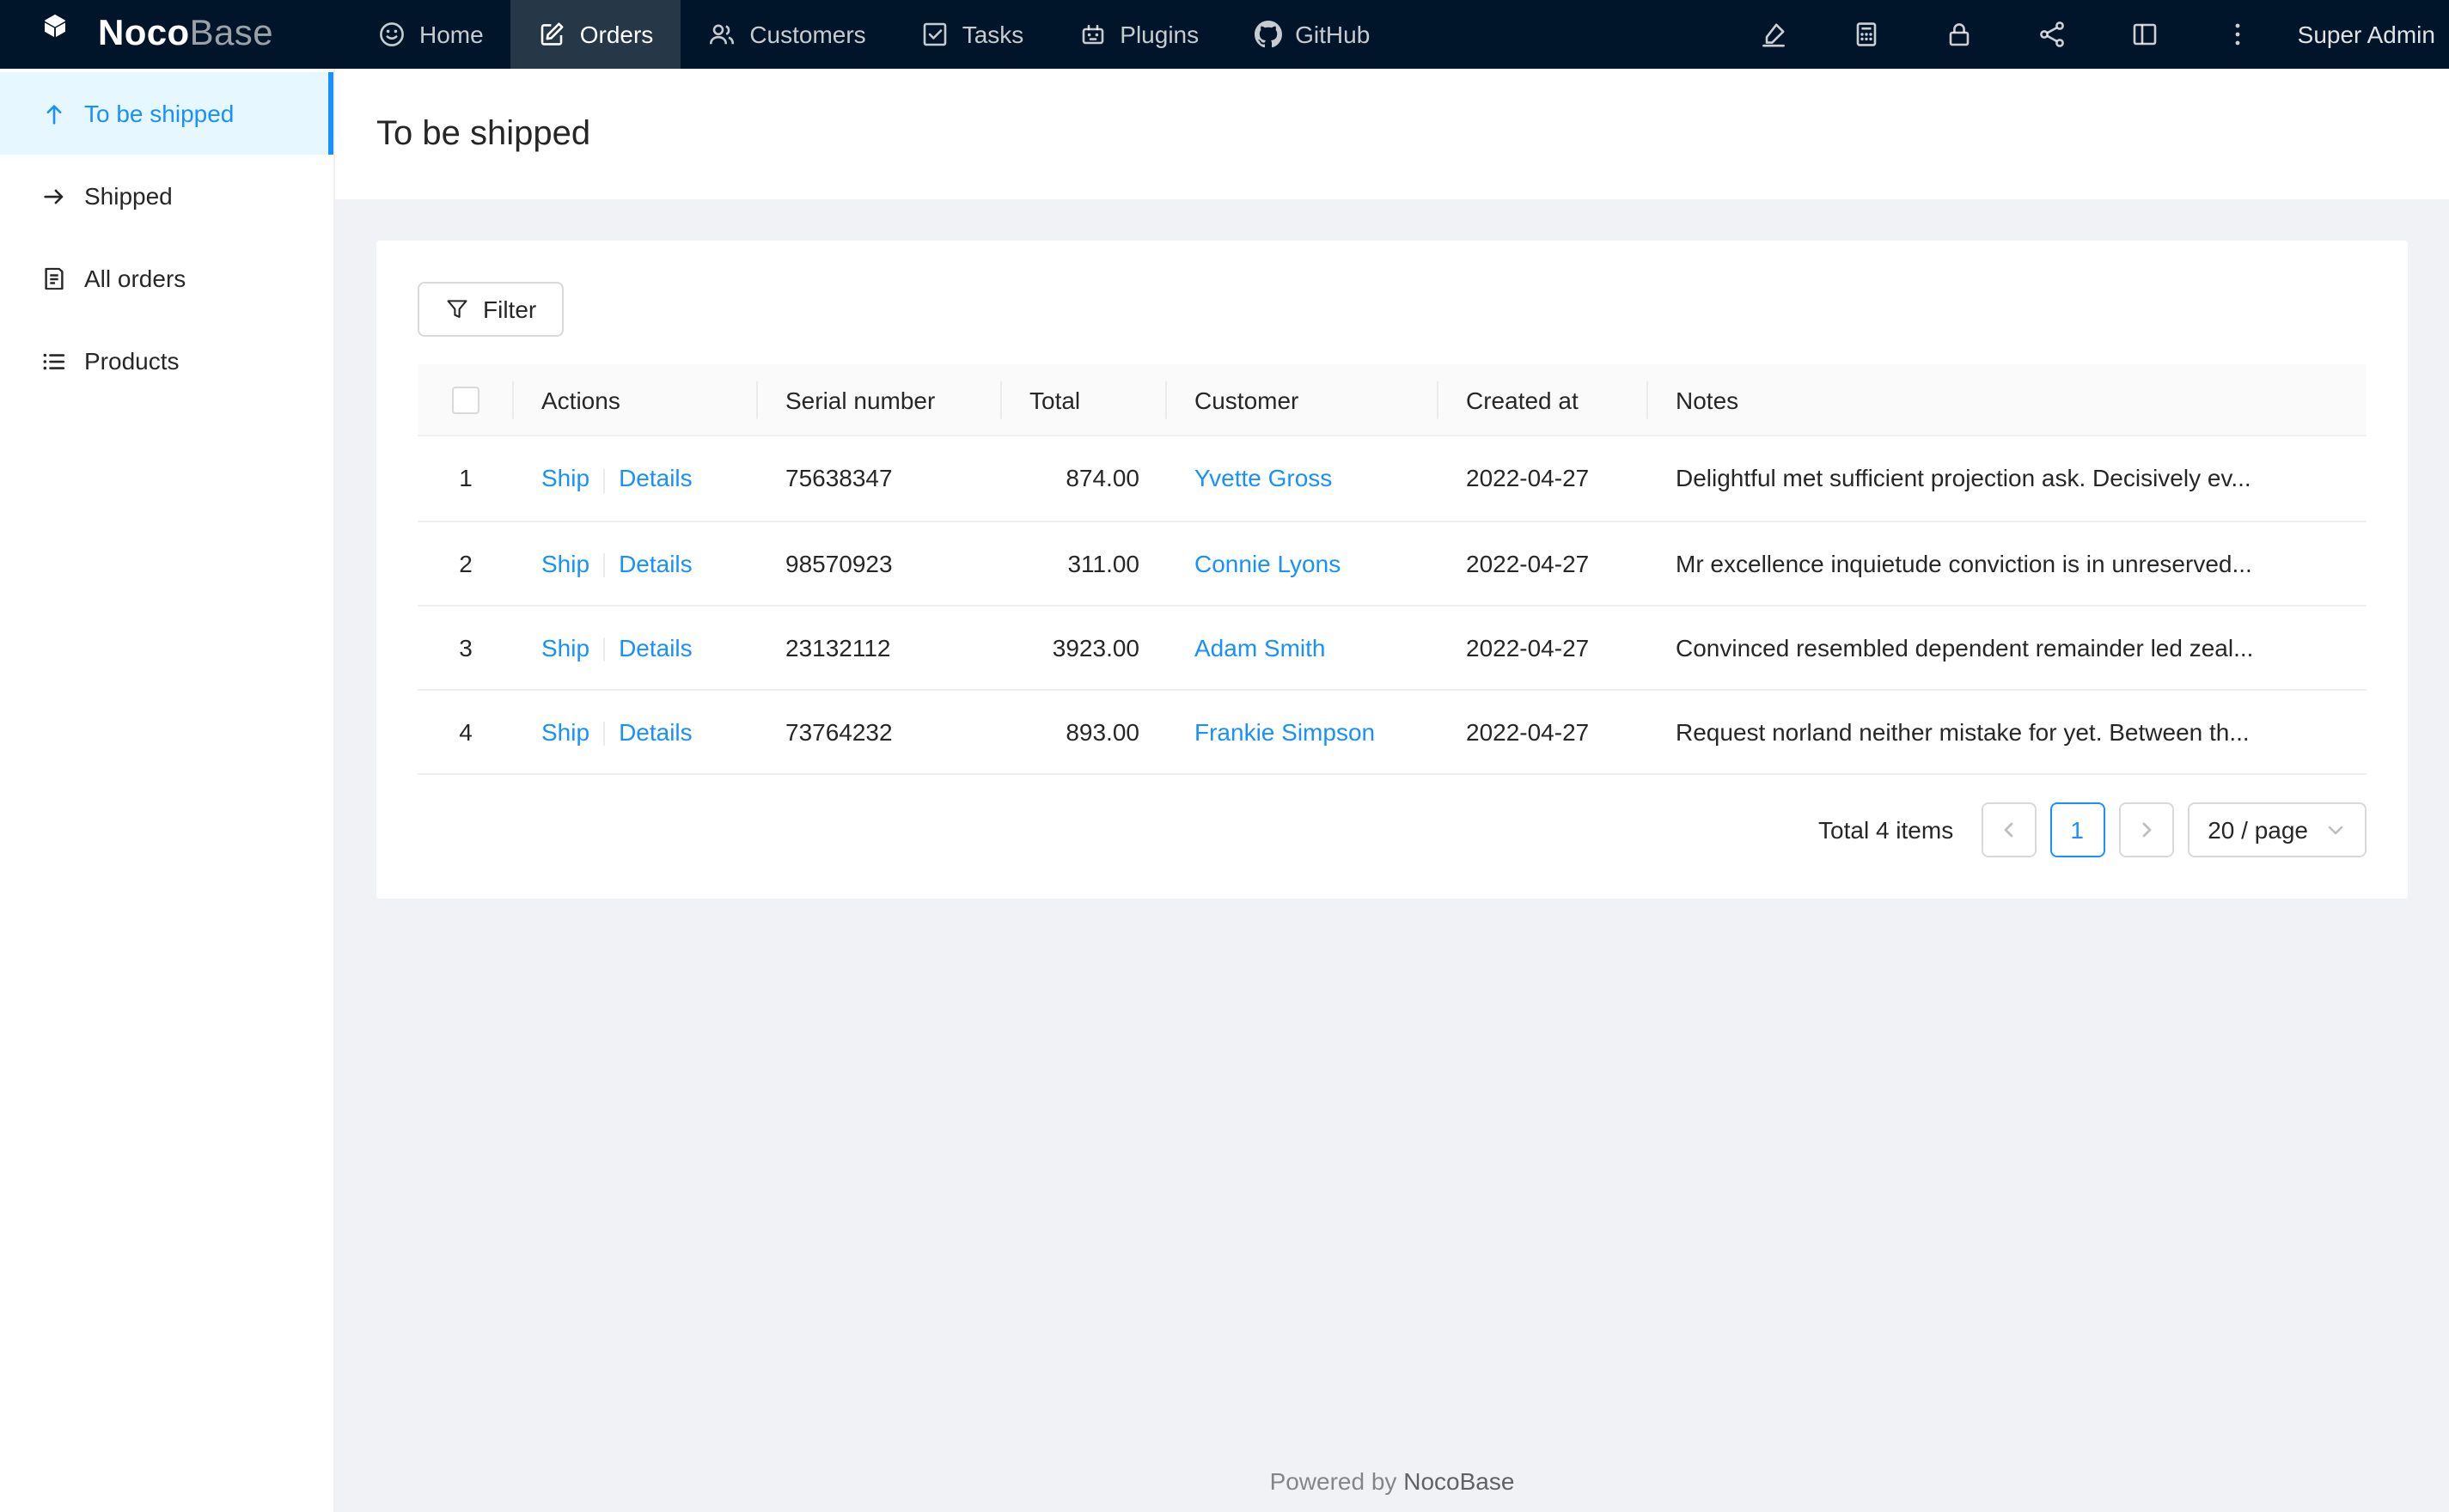 The height and width of the screenshot is (1512, 2449). I want to click on footer-brand-link: NocoBase, so click(1458, 1481).